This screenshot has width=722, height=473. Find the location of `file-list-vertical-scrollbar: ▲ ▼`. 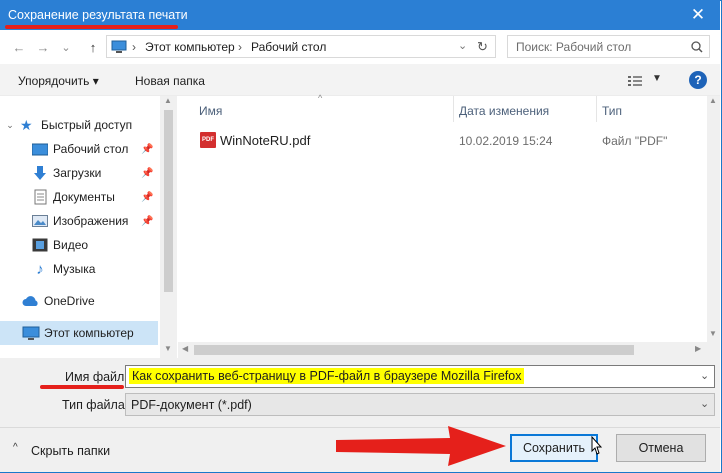

file-list-vertical-scrollbar: ▲ ▼ is located at coordinates (713, 227).